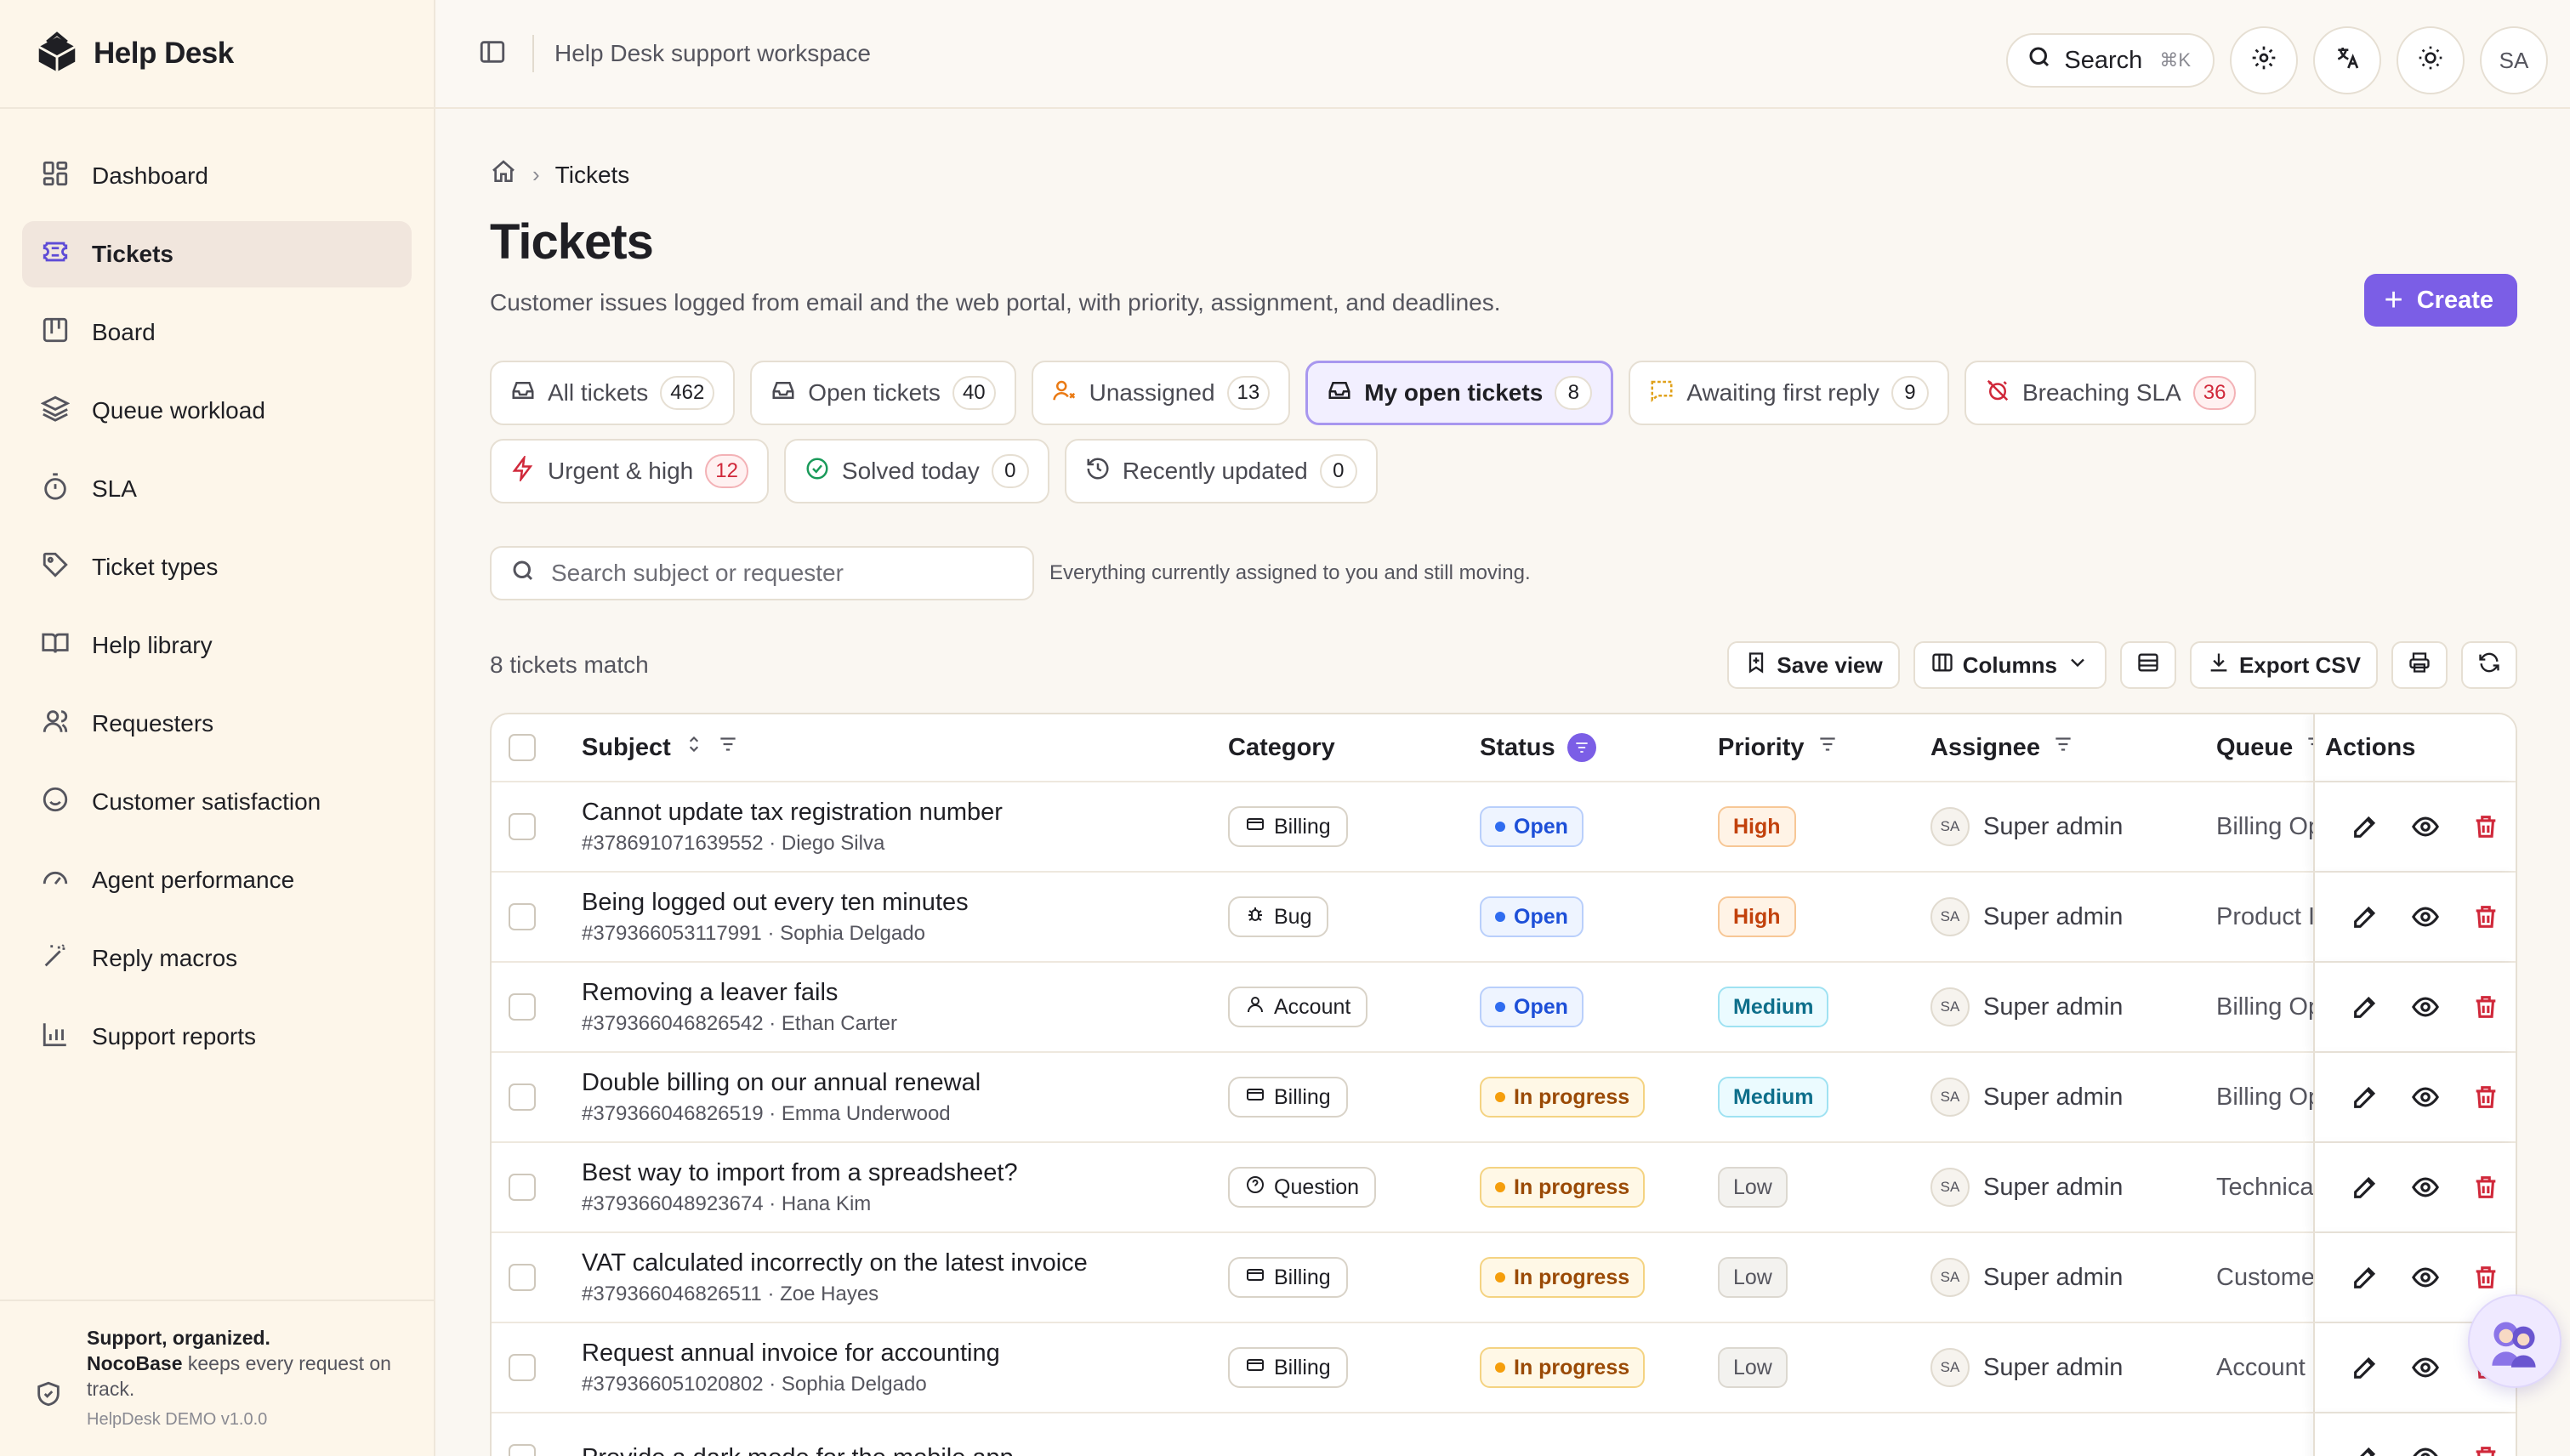  I want to click on sort-icon, so click(694, 747).